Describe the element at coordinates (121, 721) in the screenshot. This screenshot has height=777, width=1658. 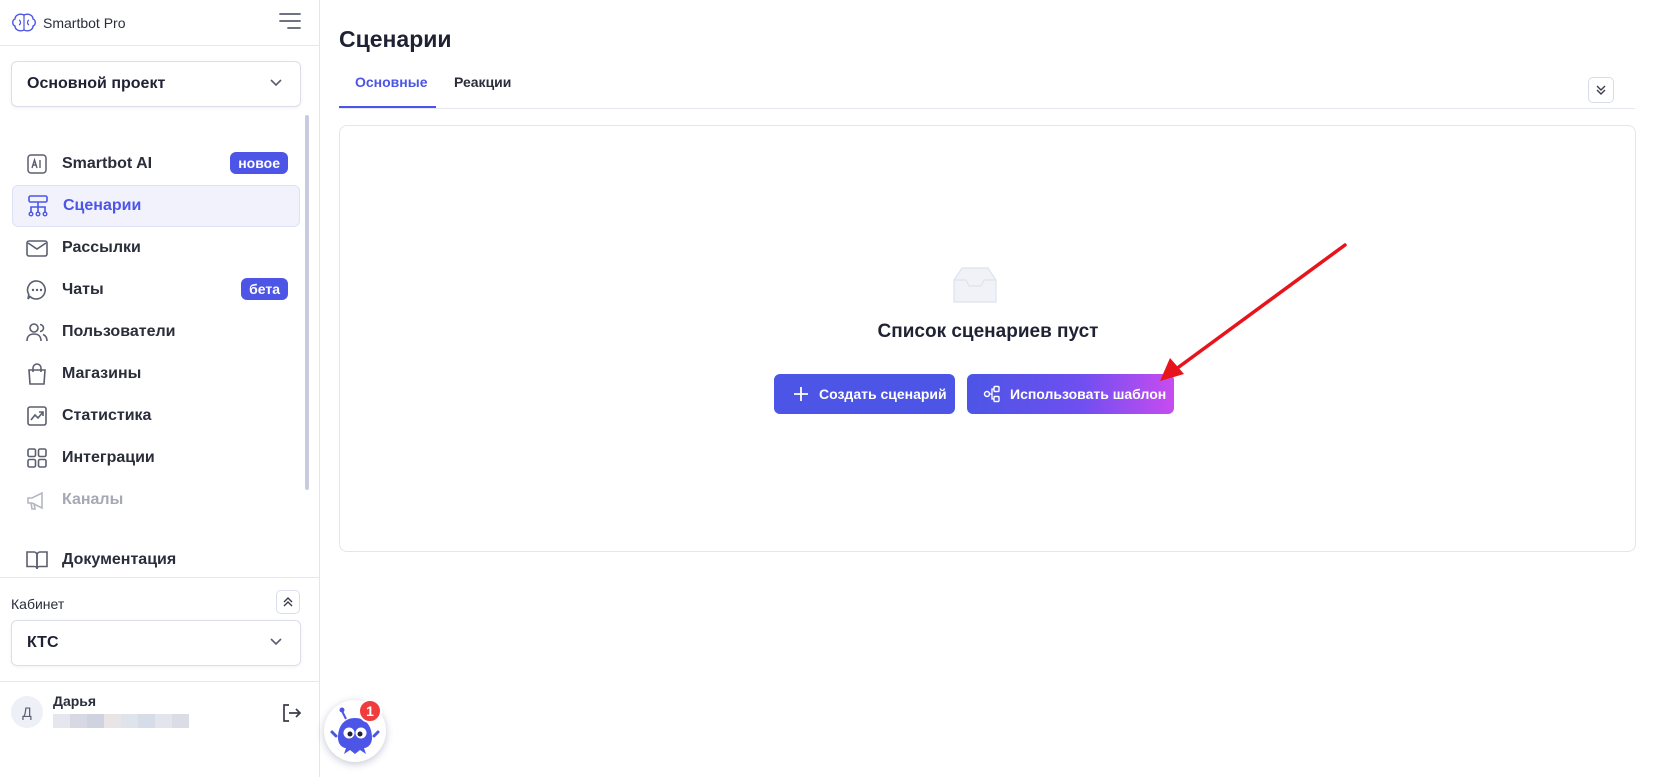
I see `user-email-redacted` at that location.